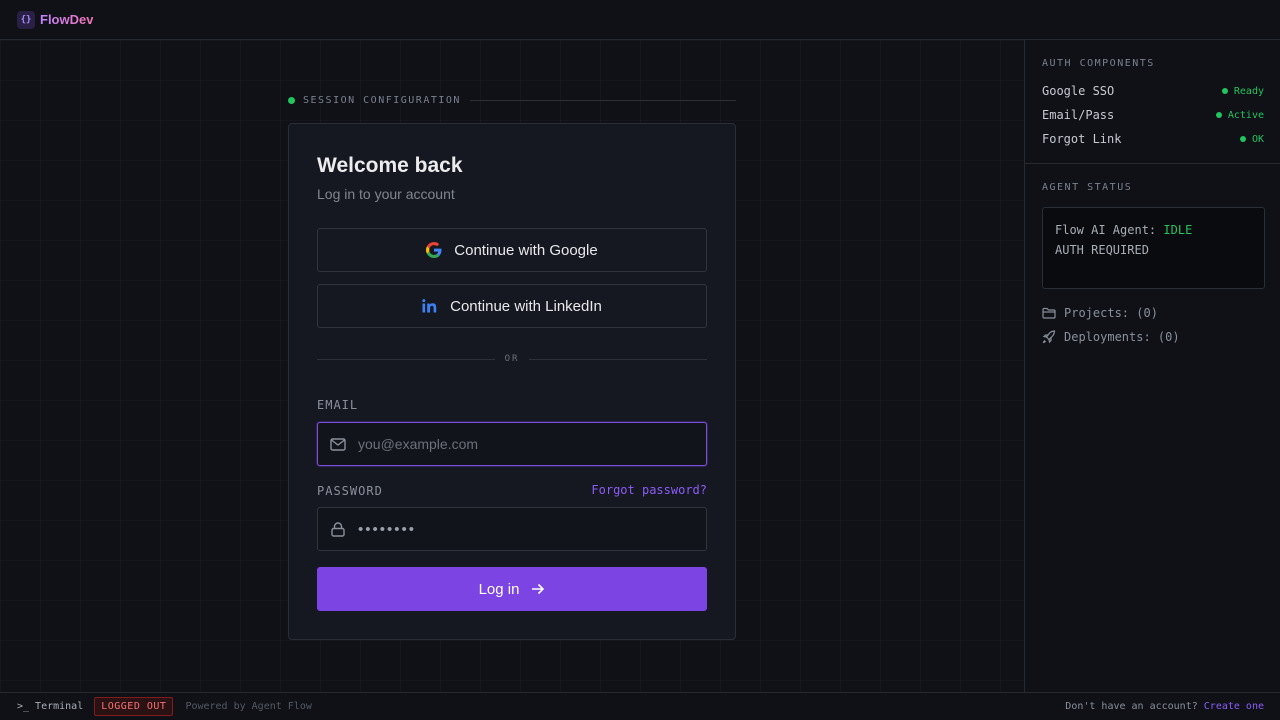  I want to click on status-badge: OK, so click(1251, 139).